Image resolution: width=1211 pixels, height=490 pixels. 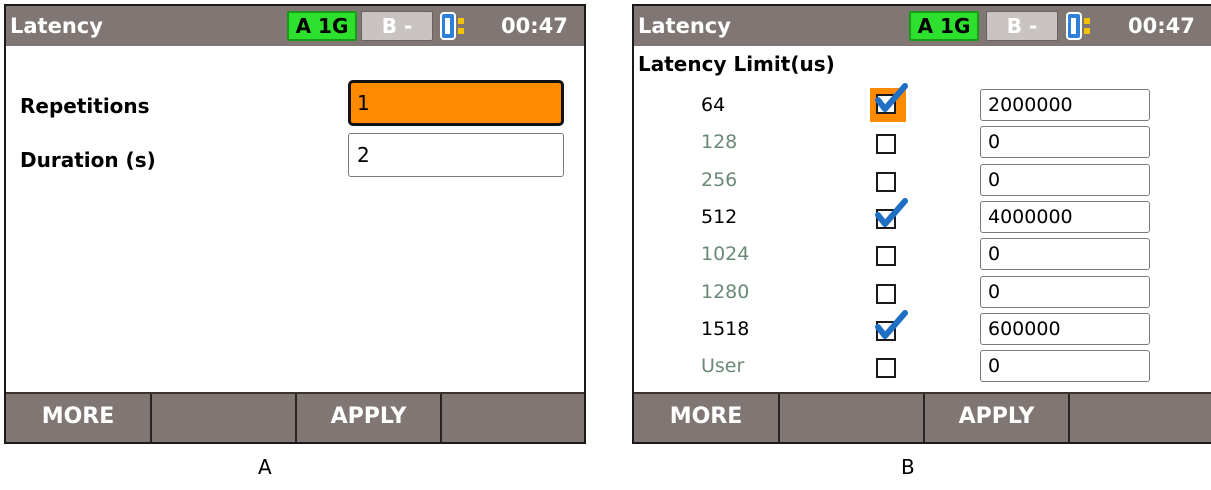 I want to click on latency-limit-row: User 0, so click(x=922, y=366).